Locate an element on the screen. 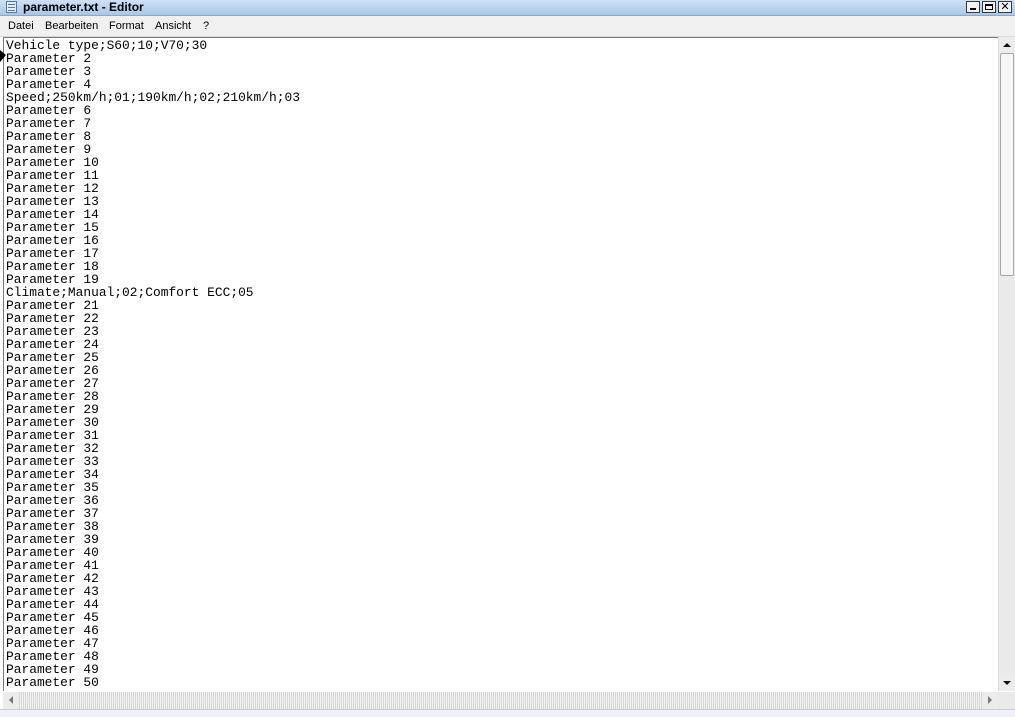 This screenshot has height=717, width=1015. mouse-pointer-icon is located at coordinates (3, 56).